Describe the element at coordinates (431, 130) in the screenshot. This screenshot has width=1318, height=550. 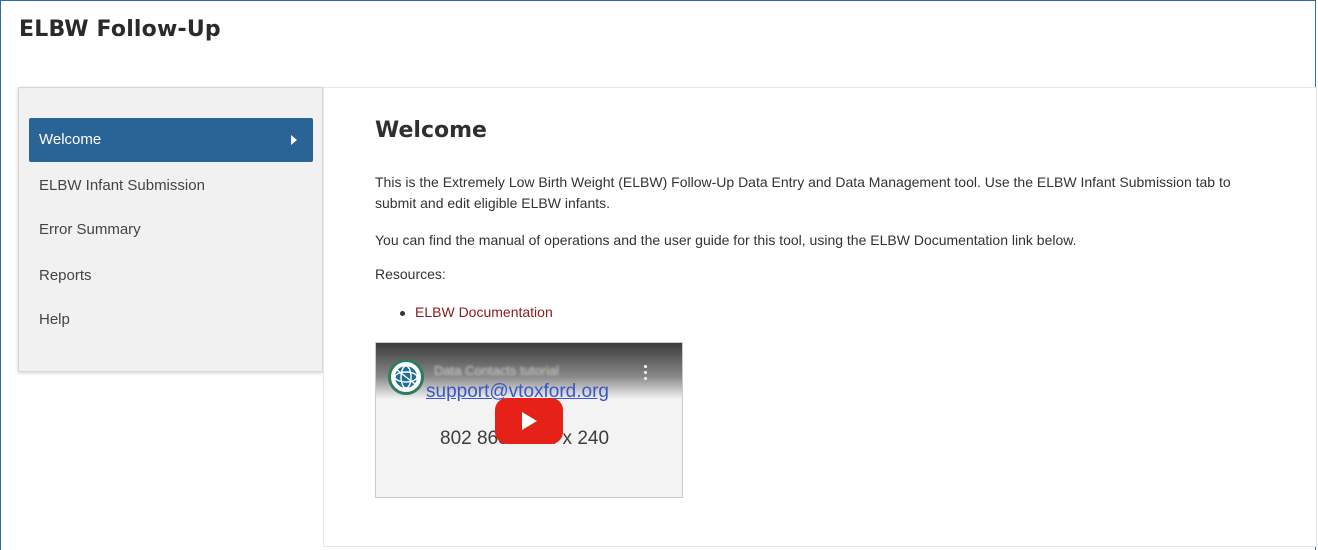
I see `page-title: Welcome` at that location.